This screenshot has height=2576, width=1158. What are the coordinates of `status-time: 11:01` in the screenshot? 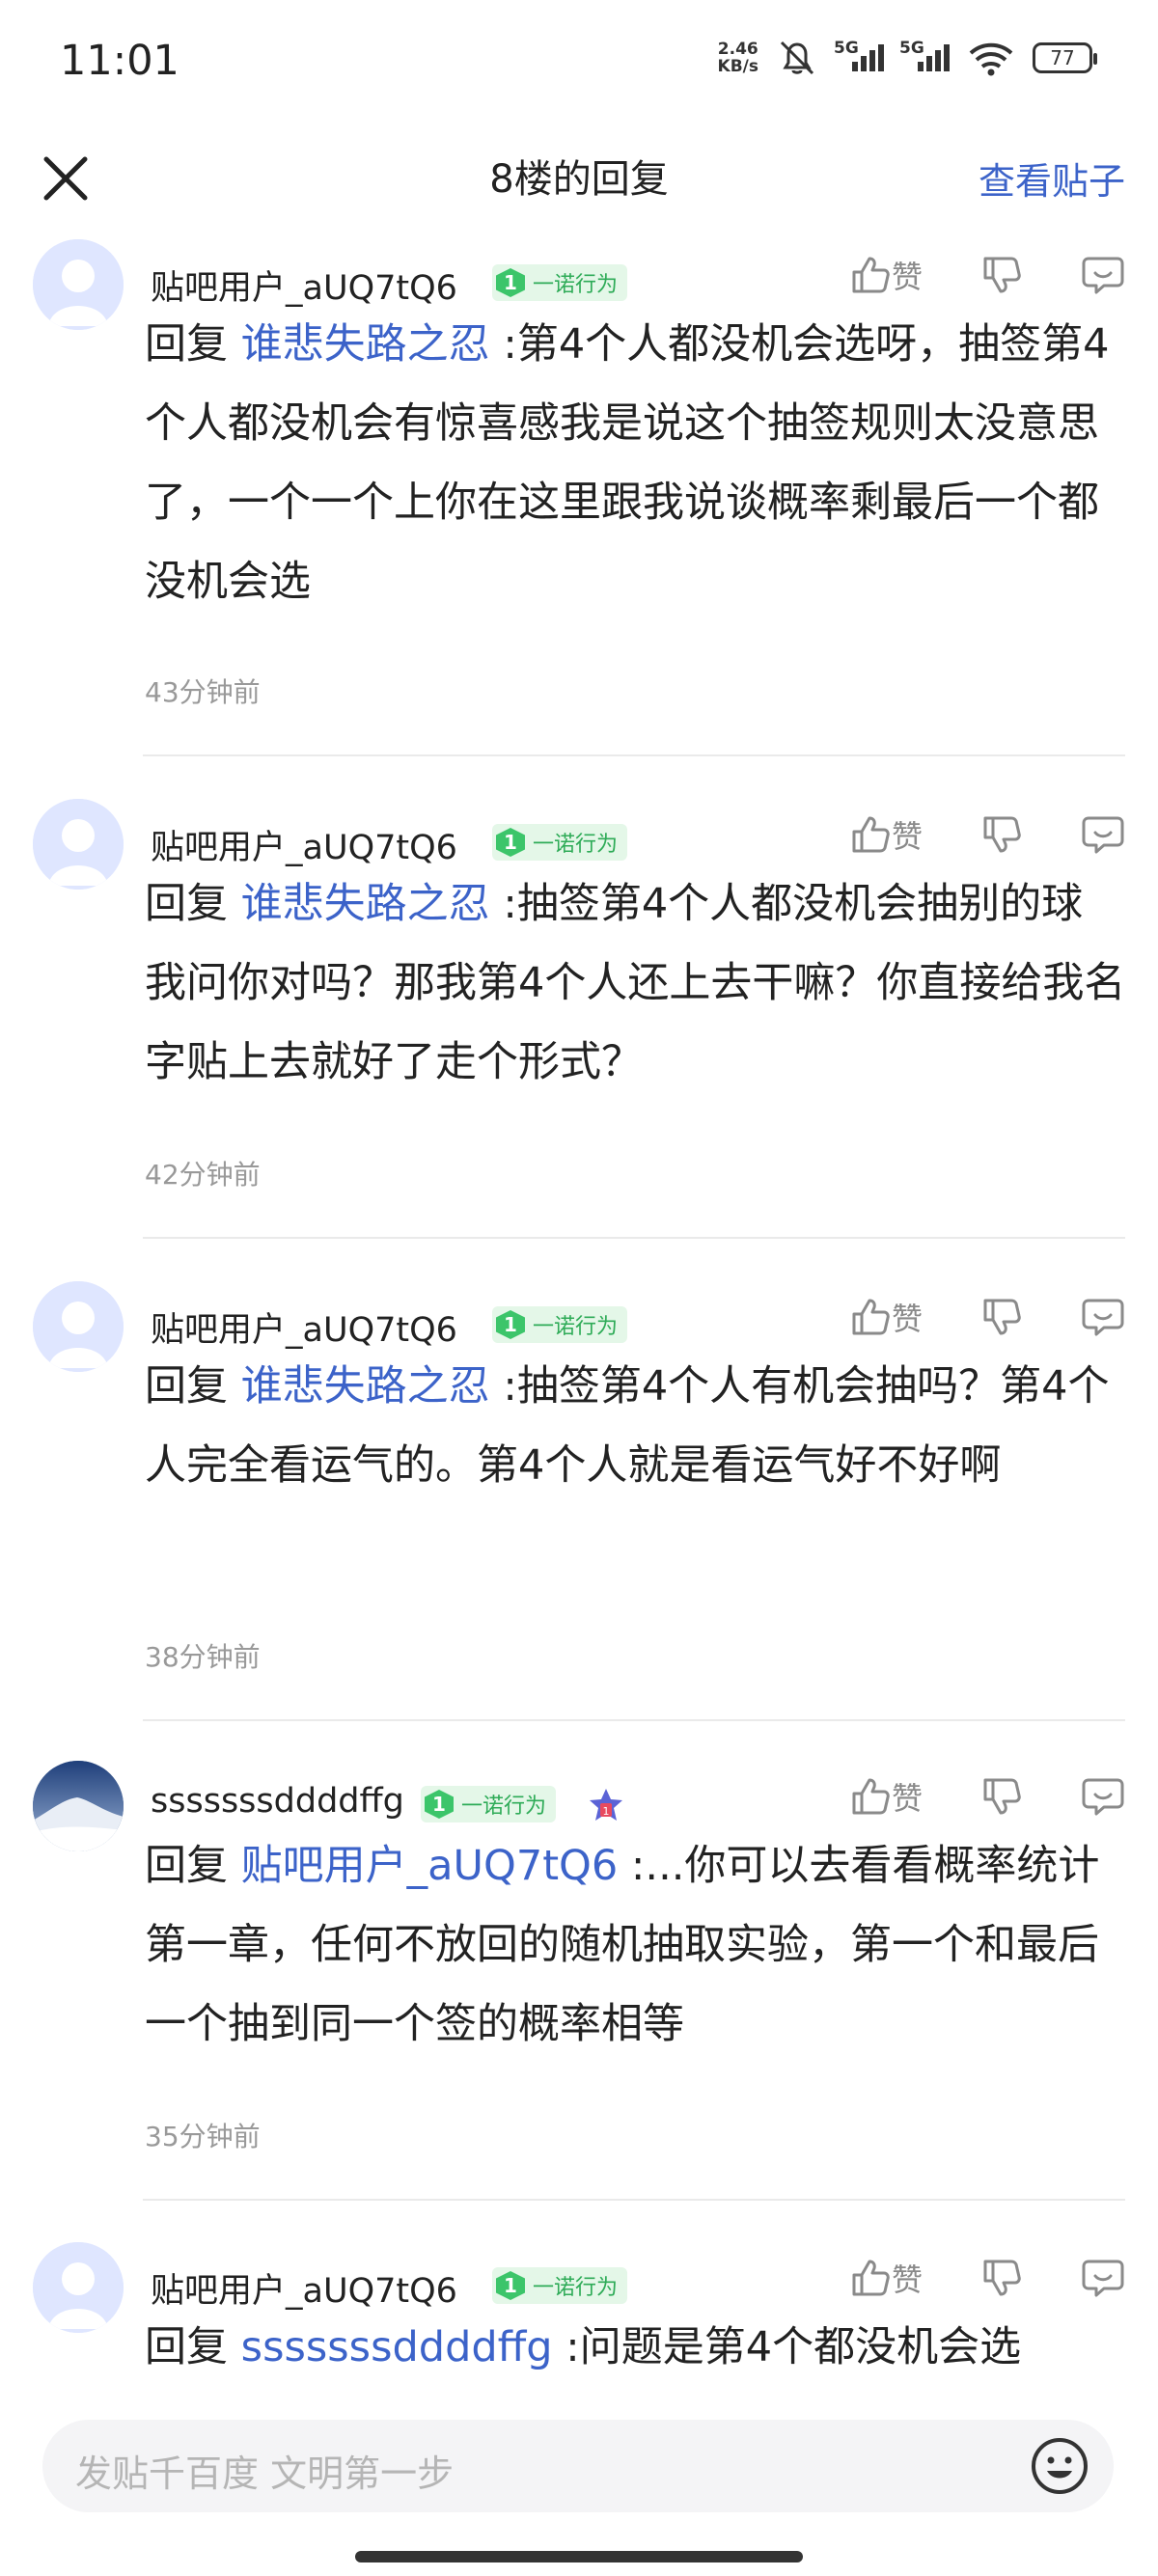 It's located at (119, 61).